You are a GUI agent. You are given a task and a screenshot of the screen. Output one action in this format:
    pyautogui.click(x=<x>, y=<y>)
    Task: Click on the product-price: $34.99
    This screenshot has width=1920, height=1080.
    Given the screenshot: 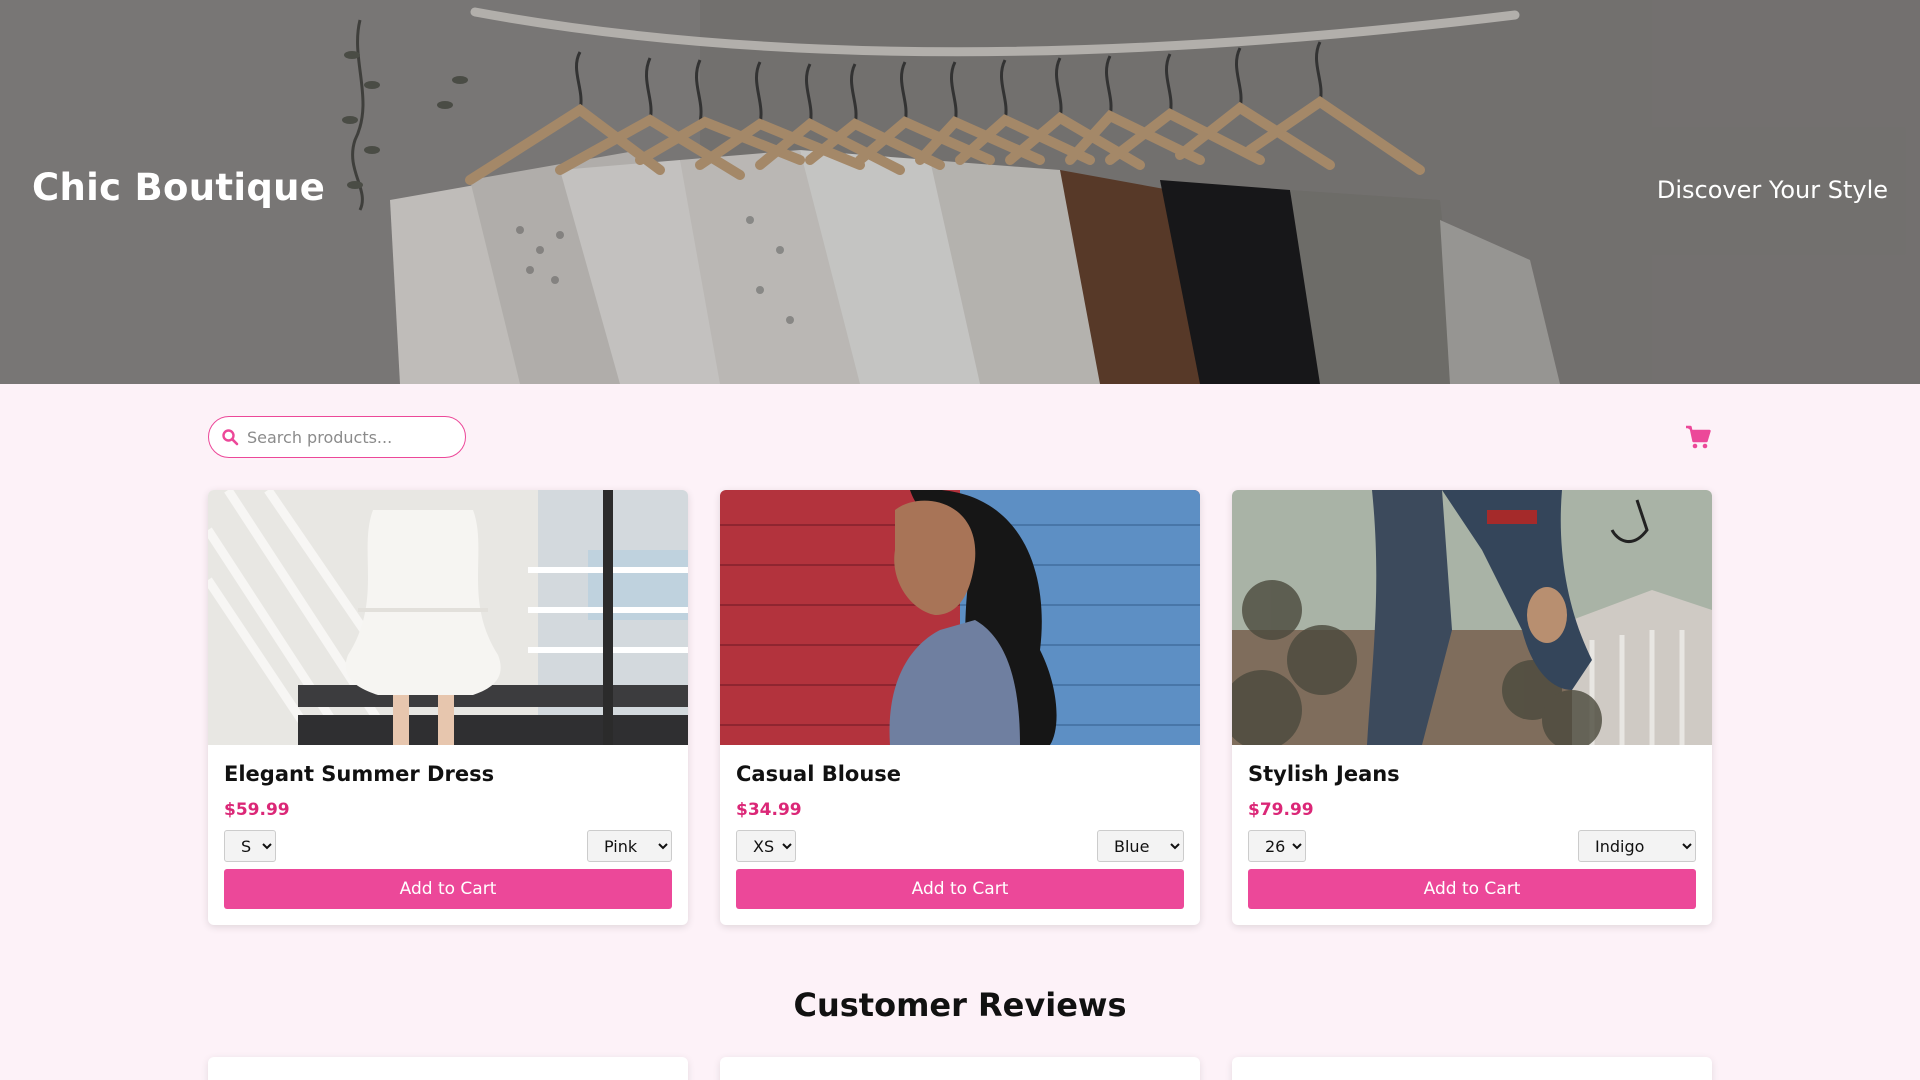 What is the action you would take?
    pyautogui.click(x=769, y=810)
    